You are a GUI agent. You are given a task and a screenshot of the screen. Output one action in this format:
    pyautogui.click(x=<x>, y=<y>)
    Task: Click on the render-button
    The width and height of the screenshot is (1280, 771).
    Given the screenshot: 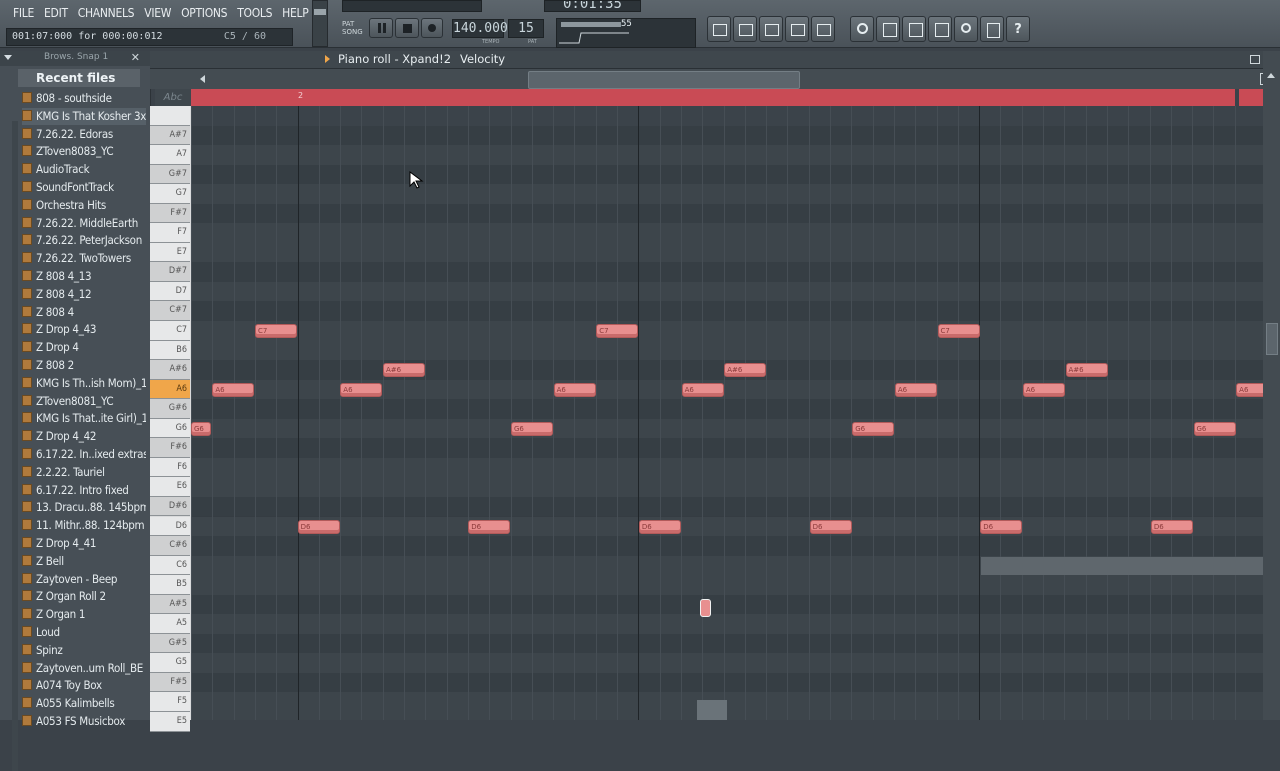 What is the action you would take?
    pyautogui.click(x=914, y=29)
    